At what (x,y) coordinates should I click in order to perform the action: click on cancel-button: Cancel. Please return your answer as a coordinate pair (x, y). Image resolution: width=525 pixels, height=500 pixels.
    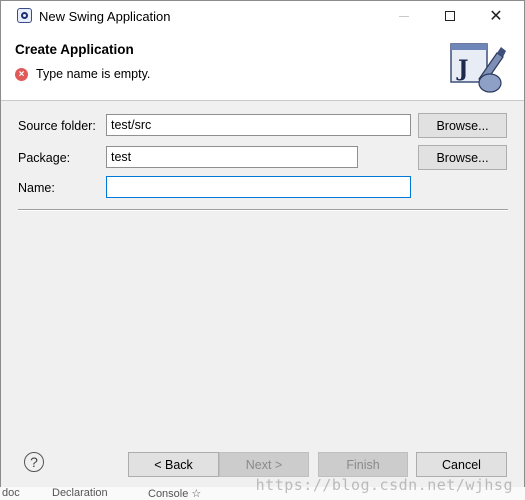
    Looking at the image, I should click on (461, 464).